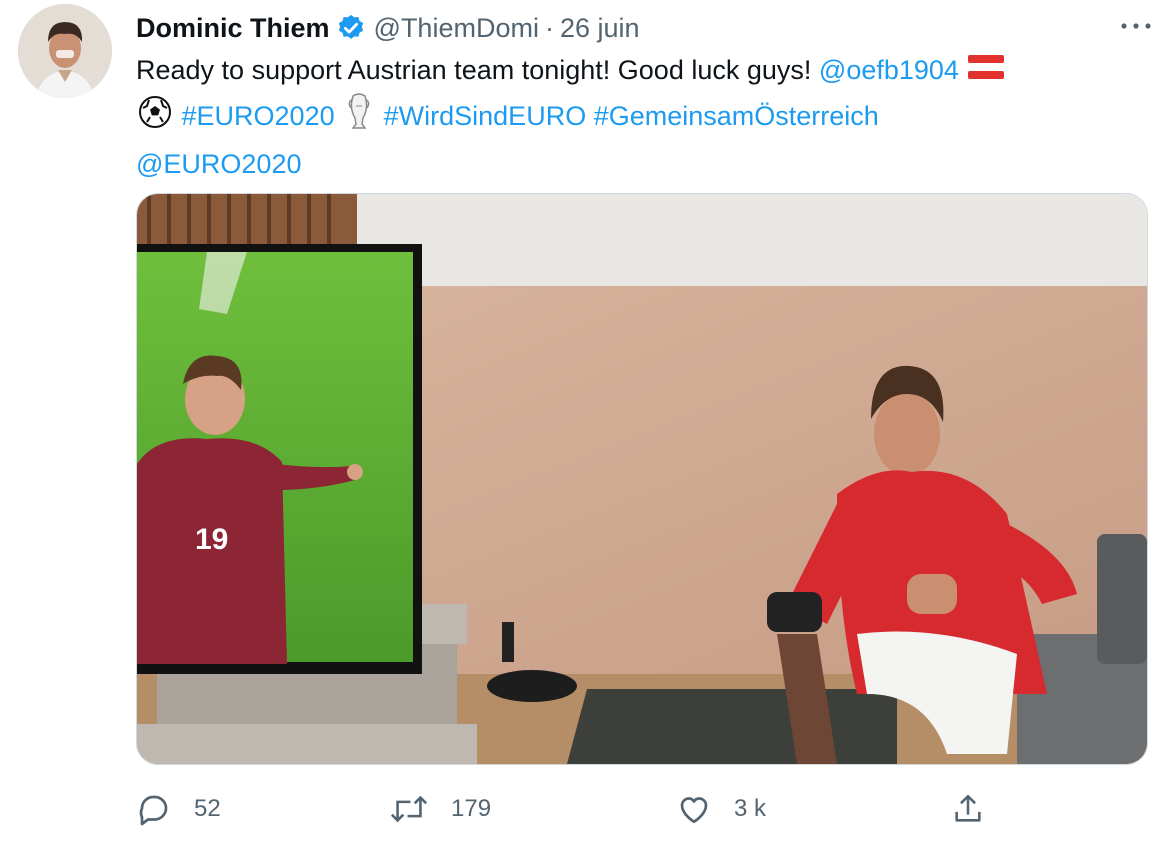  I want to click on ellipsis-icon, so click(1136, 26).